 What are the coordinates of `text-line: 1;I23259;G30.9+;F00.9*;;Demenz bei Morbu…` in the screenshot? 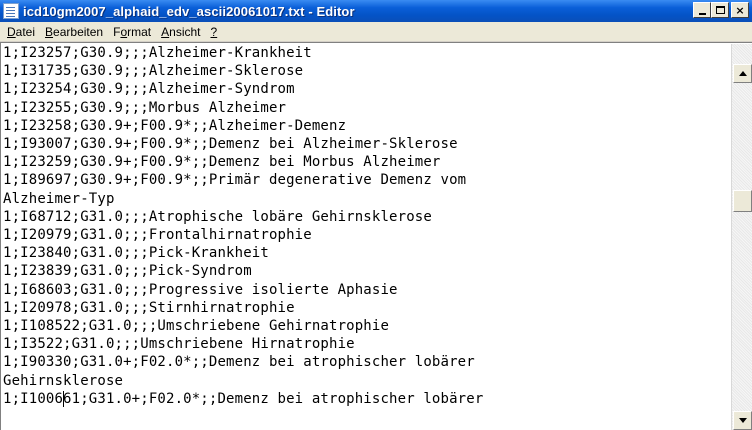 It's located at (222, 162).